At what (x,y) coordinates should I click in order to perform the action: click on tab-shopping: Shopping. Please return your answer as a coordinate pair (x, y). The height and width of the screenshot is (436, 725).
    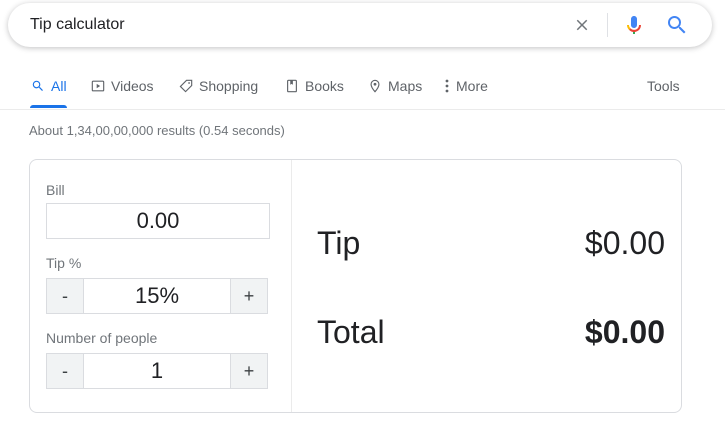
    Looking at the image, I should click on (218, 86).